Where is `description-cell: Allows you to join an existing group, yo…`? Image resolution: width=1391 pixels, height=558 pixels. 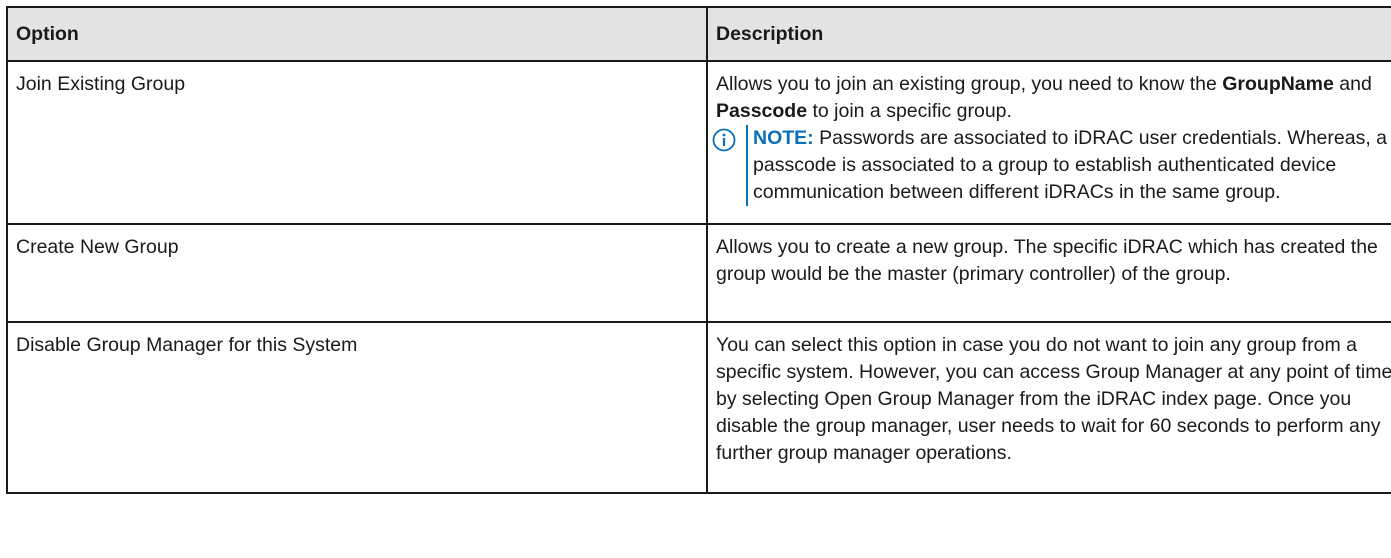
description-cell: Allows you to join an existing group, yo… is located at coordinates (1048, 142).